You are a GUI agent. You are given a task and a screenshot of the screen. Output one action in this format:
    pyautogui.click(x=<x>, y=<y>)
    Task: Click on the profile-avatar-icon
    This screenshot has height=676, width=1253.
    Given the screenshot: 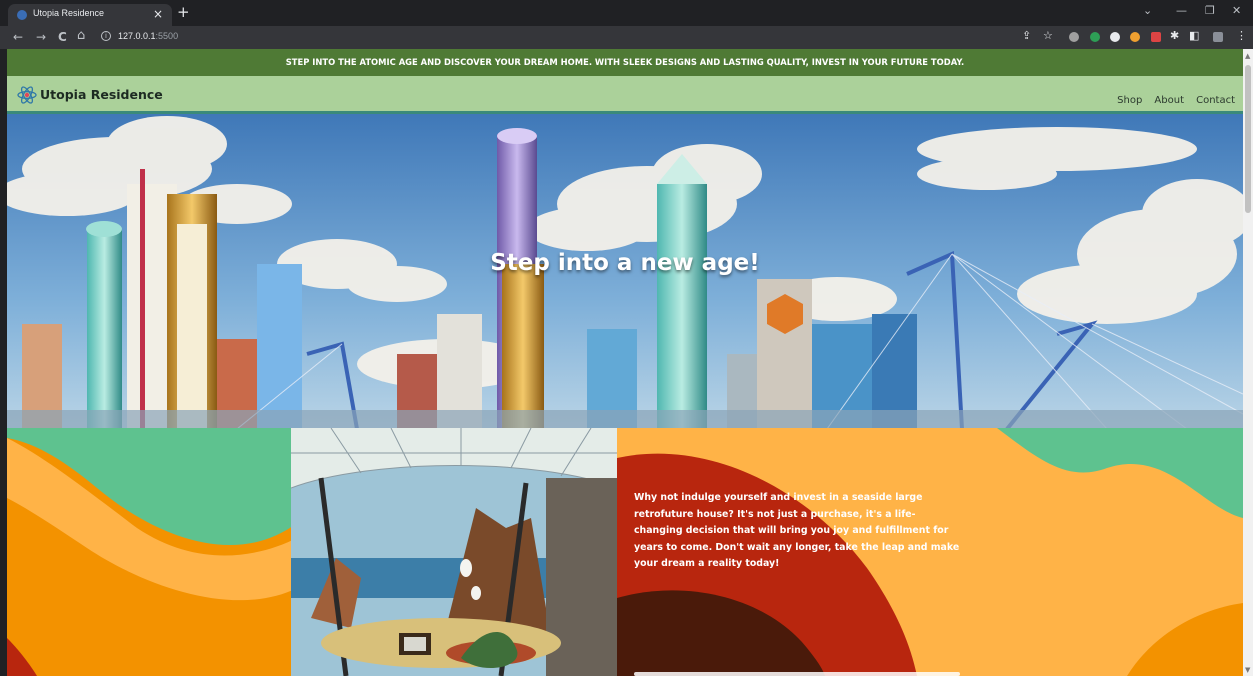 What is the action you would take?
    pyautogui.click(x=1218, y=37)
    